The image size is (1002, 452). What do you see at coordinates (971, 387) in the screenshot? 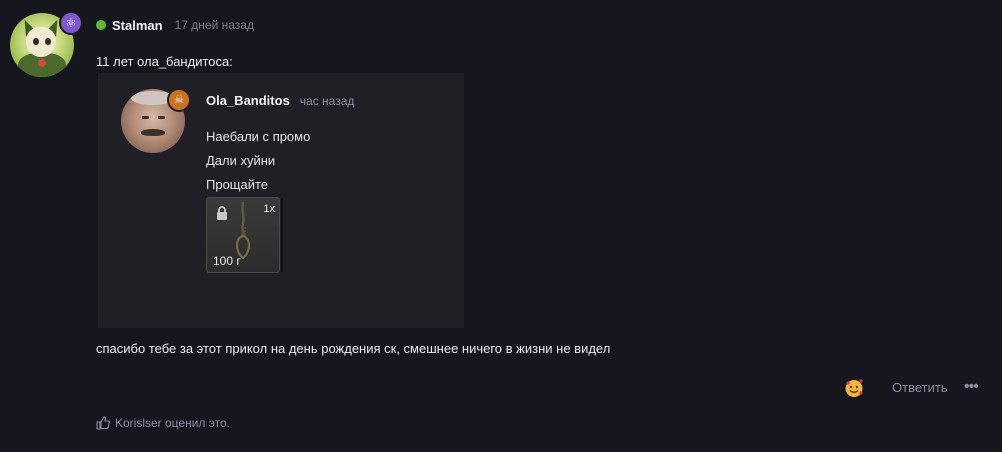
I see `more-options-button: •••` at bounding box center [971, 387].